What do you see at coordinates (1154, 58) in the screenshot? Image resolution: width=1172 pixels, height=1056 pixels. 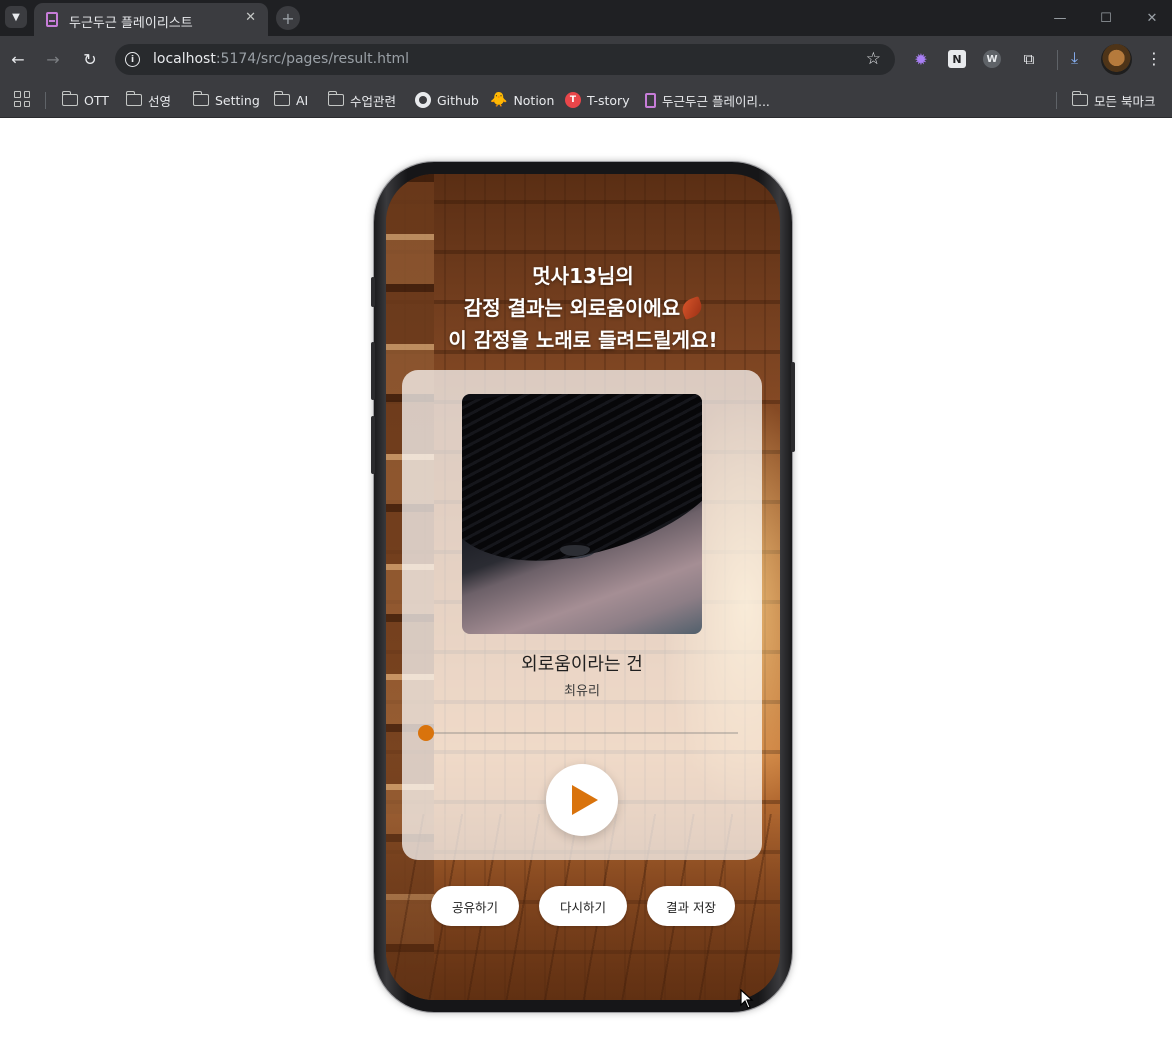 I see `more-menu-icon: ⋮` at bounding box center [1154, 58].